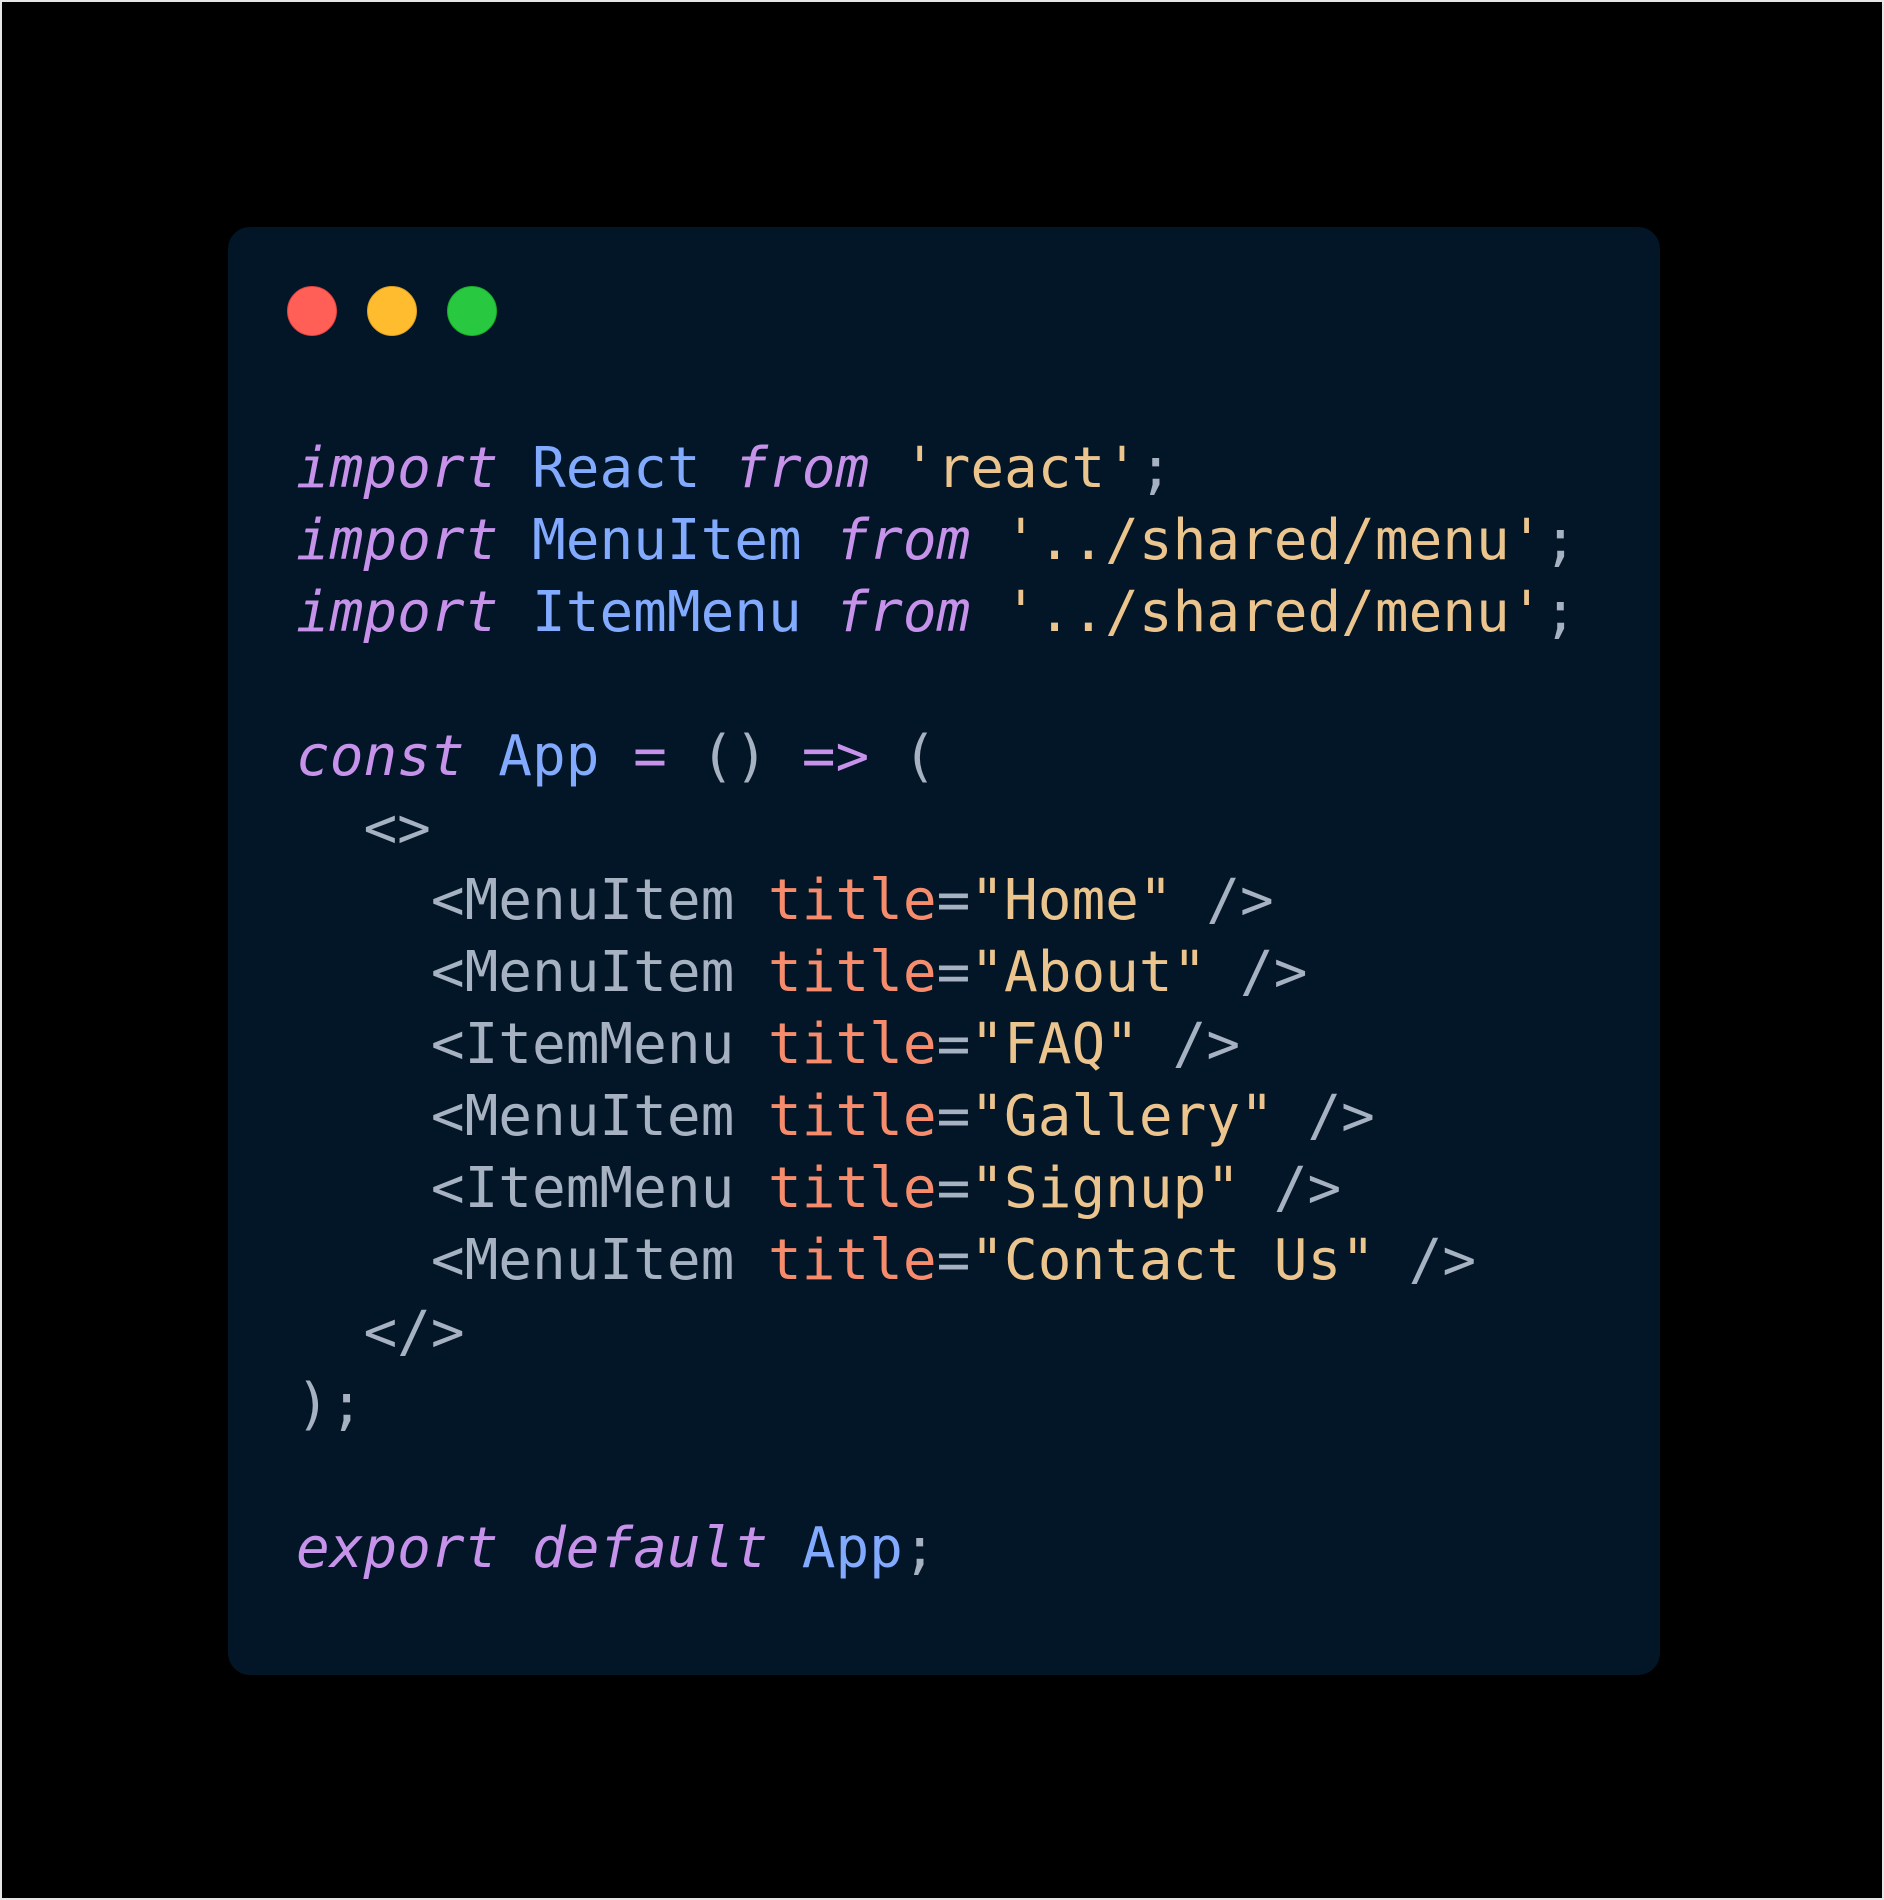 The image size is (1884, 1900). Describe the element at coordinates (1105, 1188) in the screenshot. I see `jsx-attribute-value: "Signup"` at that location.